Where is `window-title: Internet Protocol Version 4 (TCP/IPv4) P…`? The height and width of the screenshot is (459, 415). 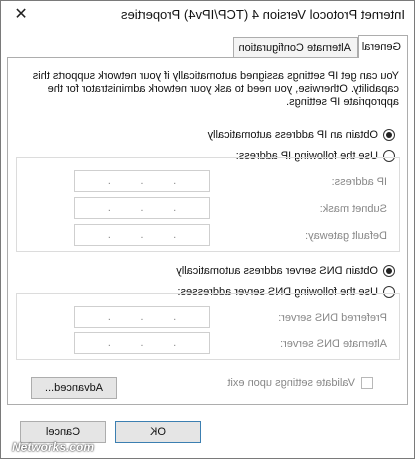 window-title: Internet Protocol Version 4 (TCP/IPv4) P… is located at coordinates (263, 14).